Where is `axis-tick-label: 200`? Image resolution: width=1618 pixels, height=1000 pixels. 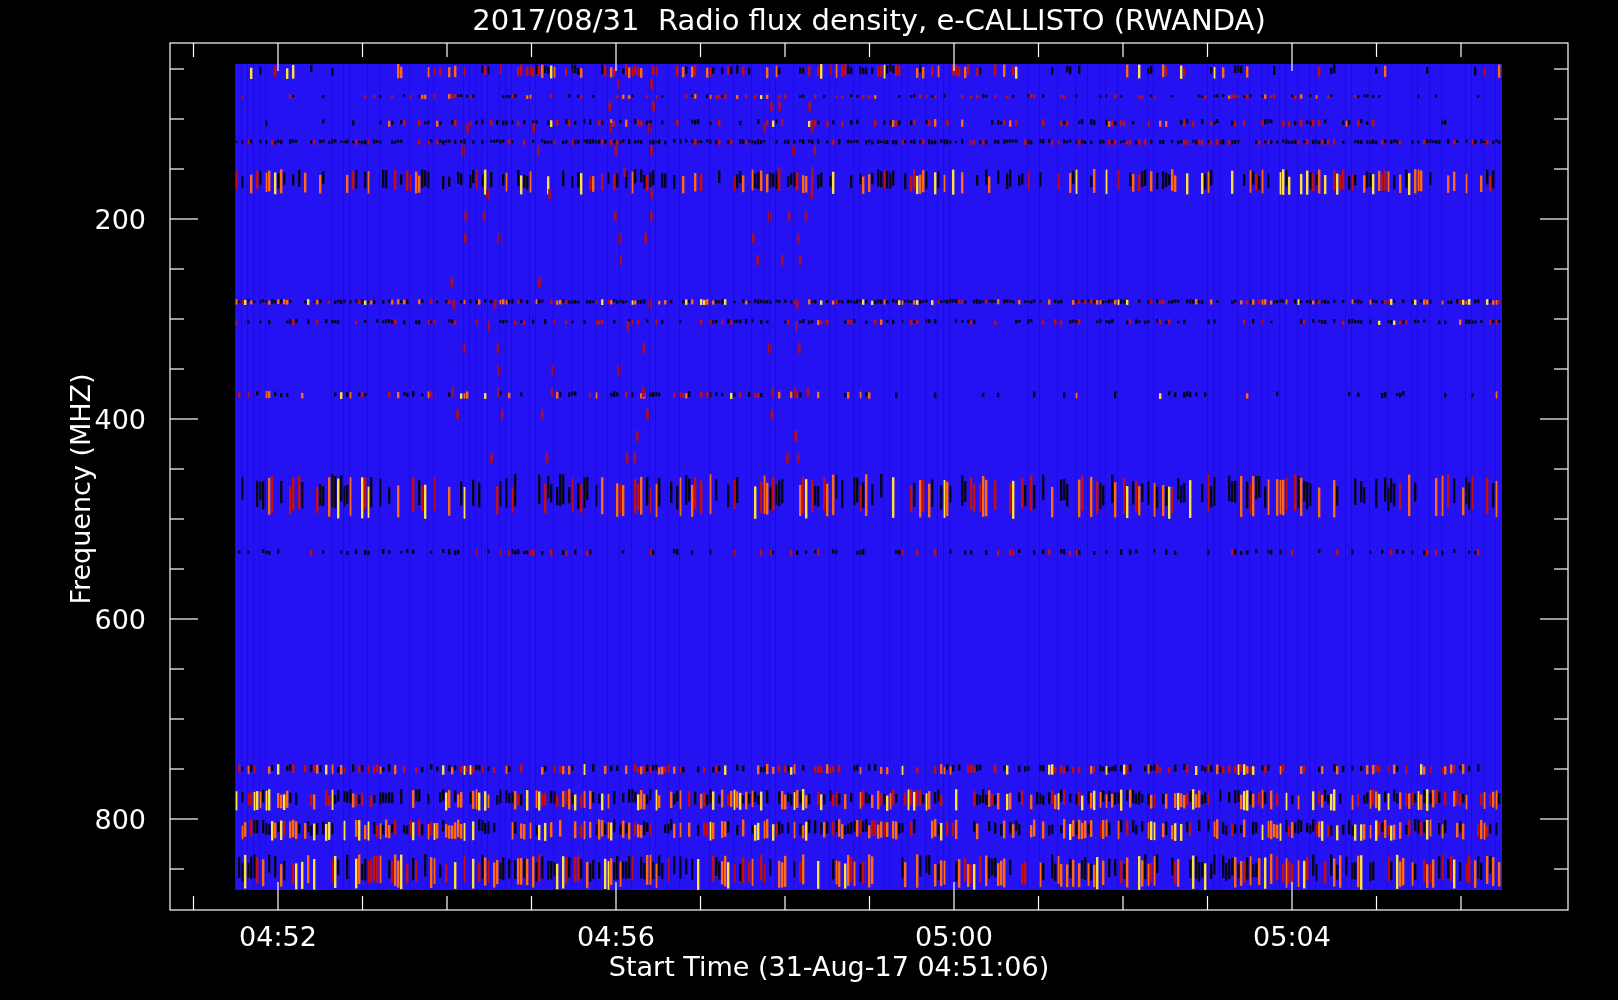
axis-tick-label: 200 is located at coordinates (120, 219).